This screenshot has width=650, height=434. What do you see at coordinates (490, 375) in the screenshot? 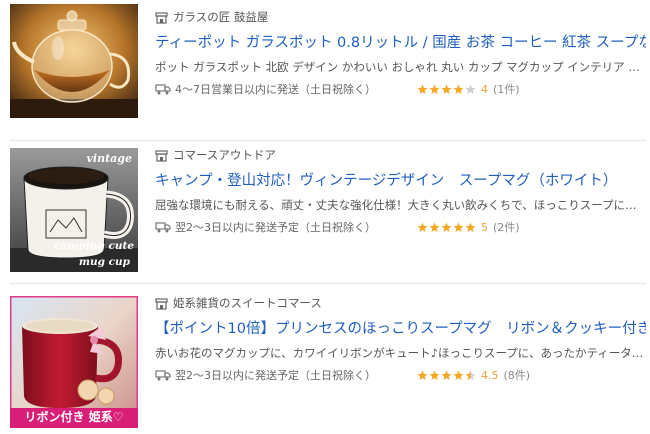
I see `rating-score: 4.5` at bounding box center [490, 375].